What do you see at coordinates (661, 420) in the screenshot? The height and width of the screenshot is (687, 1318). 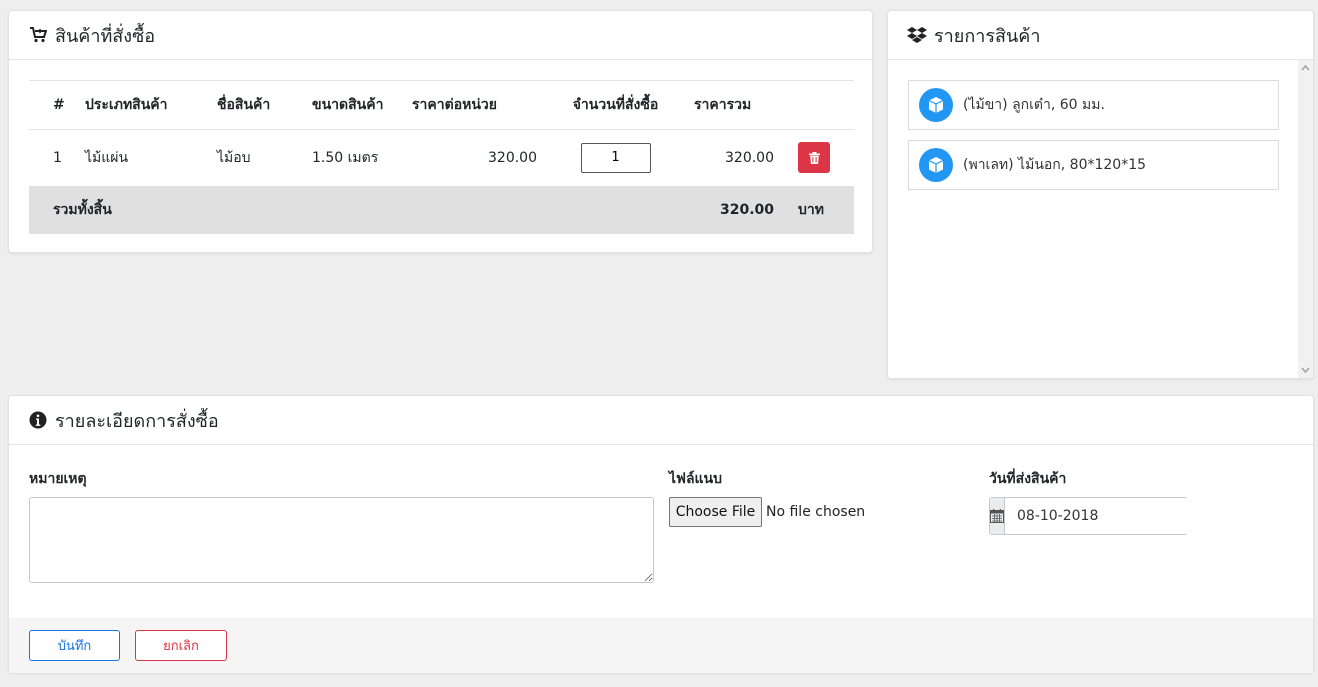 I see `order-details-header: รายละเอียดการสั่งซื้อ` at bounding box center [661, 420].